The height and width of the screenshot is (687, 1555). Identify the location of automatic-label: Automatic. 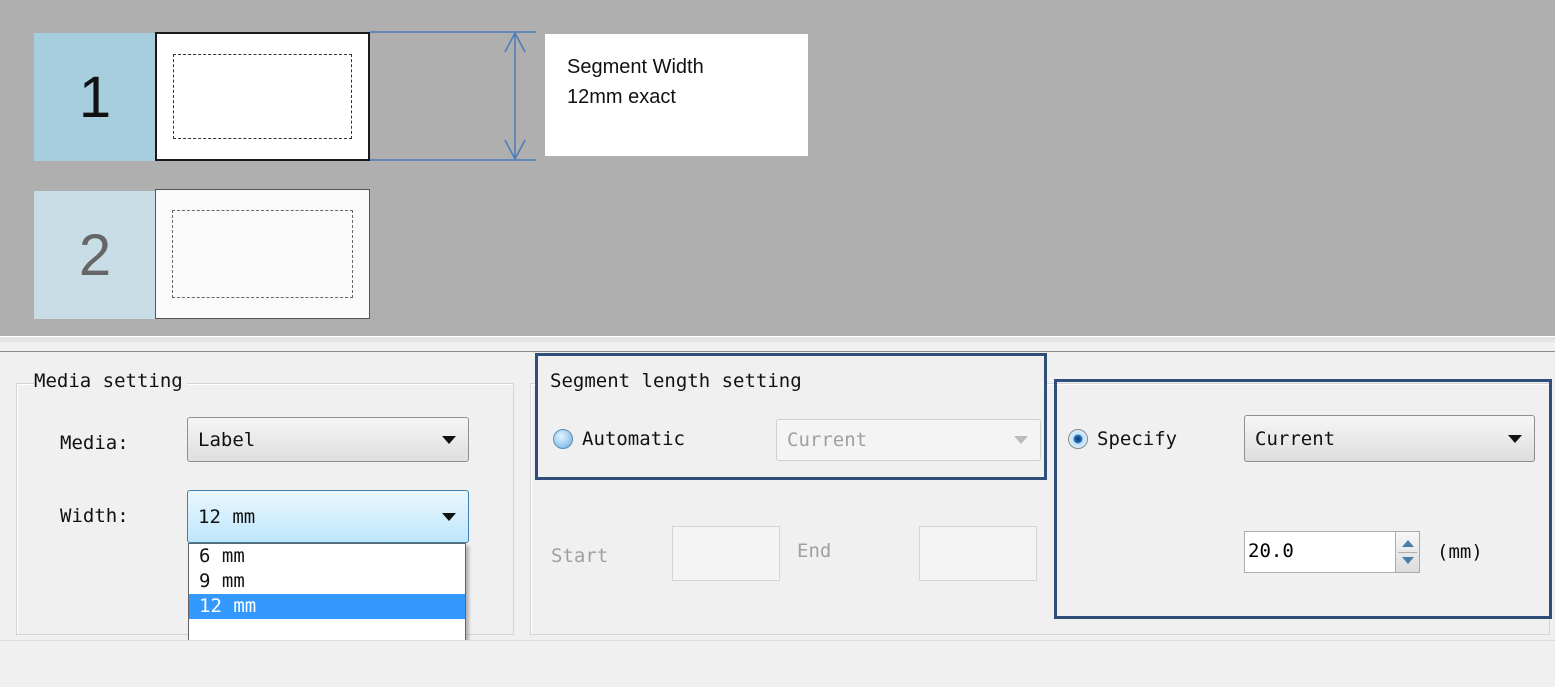
(633, 439).